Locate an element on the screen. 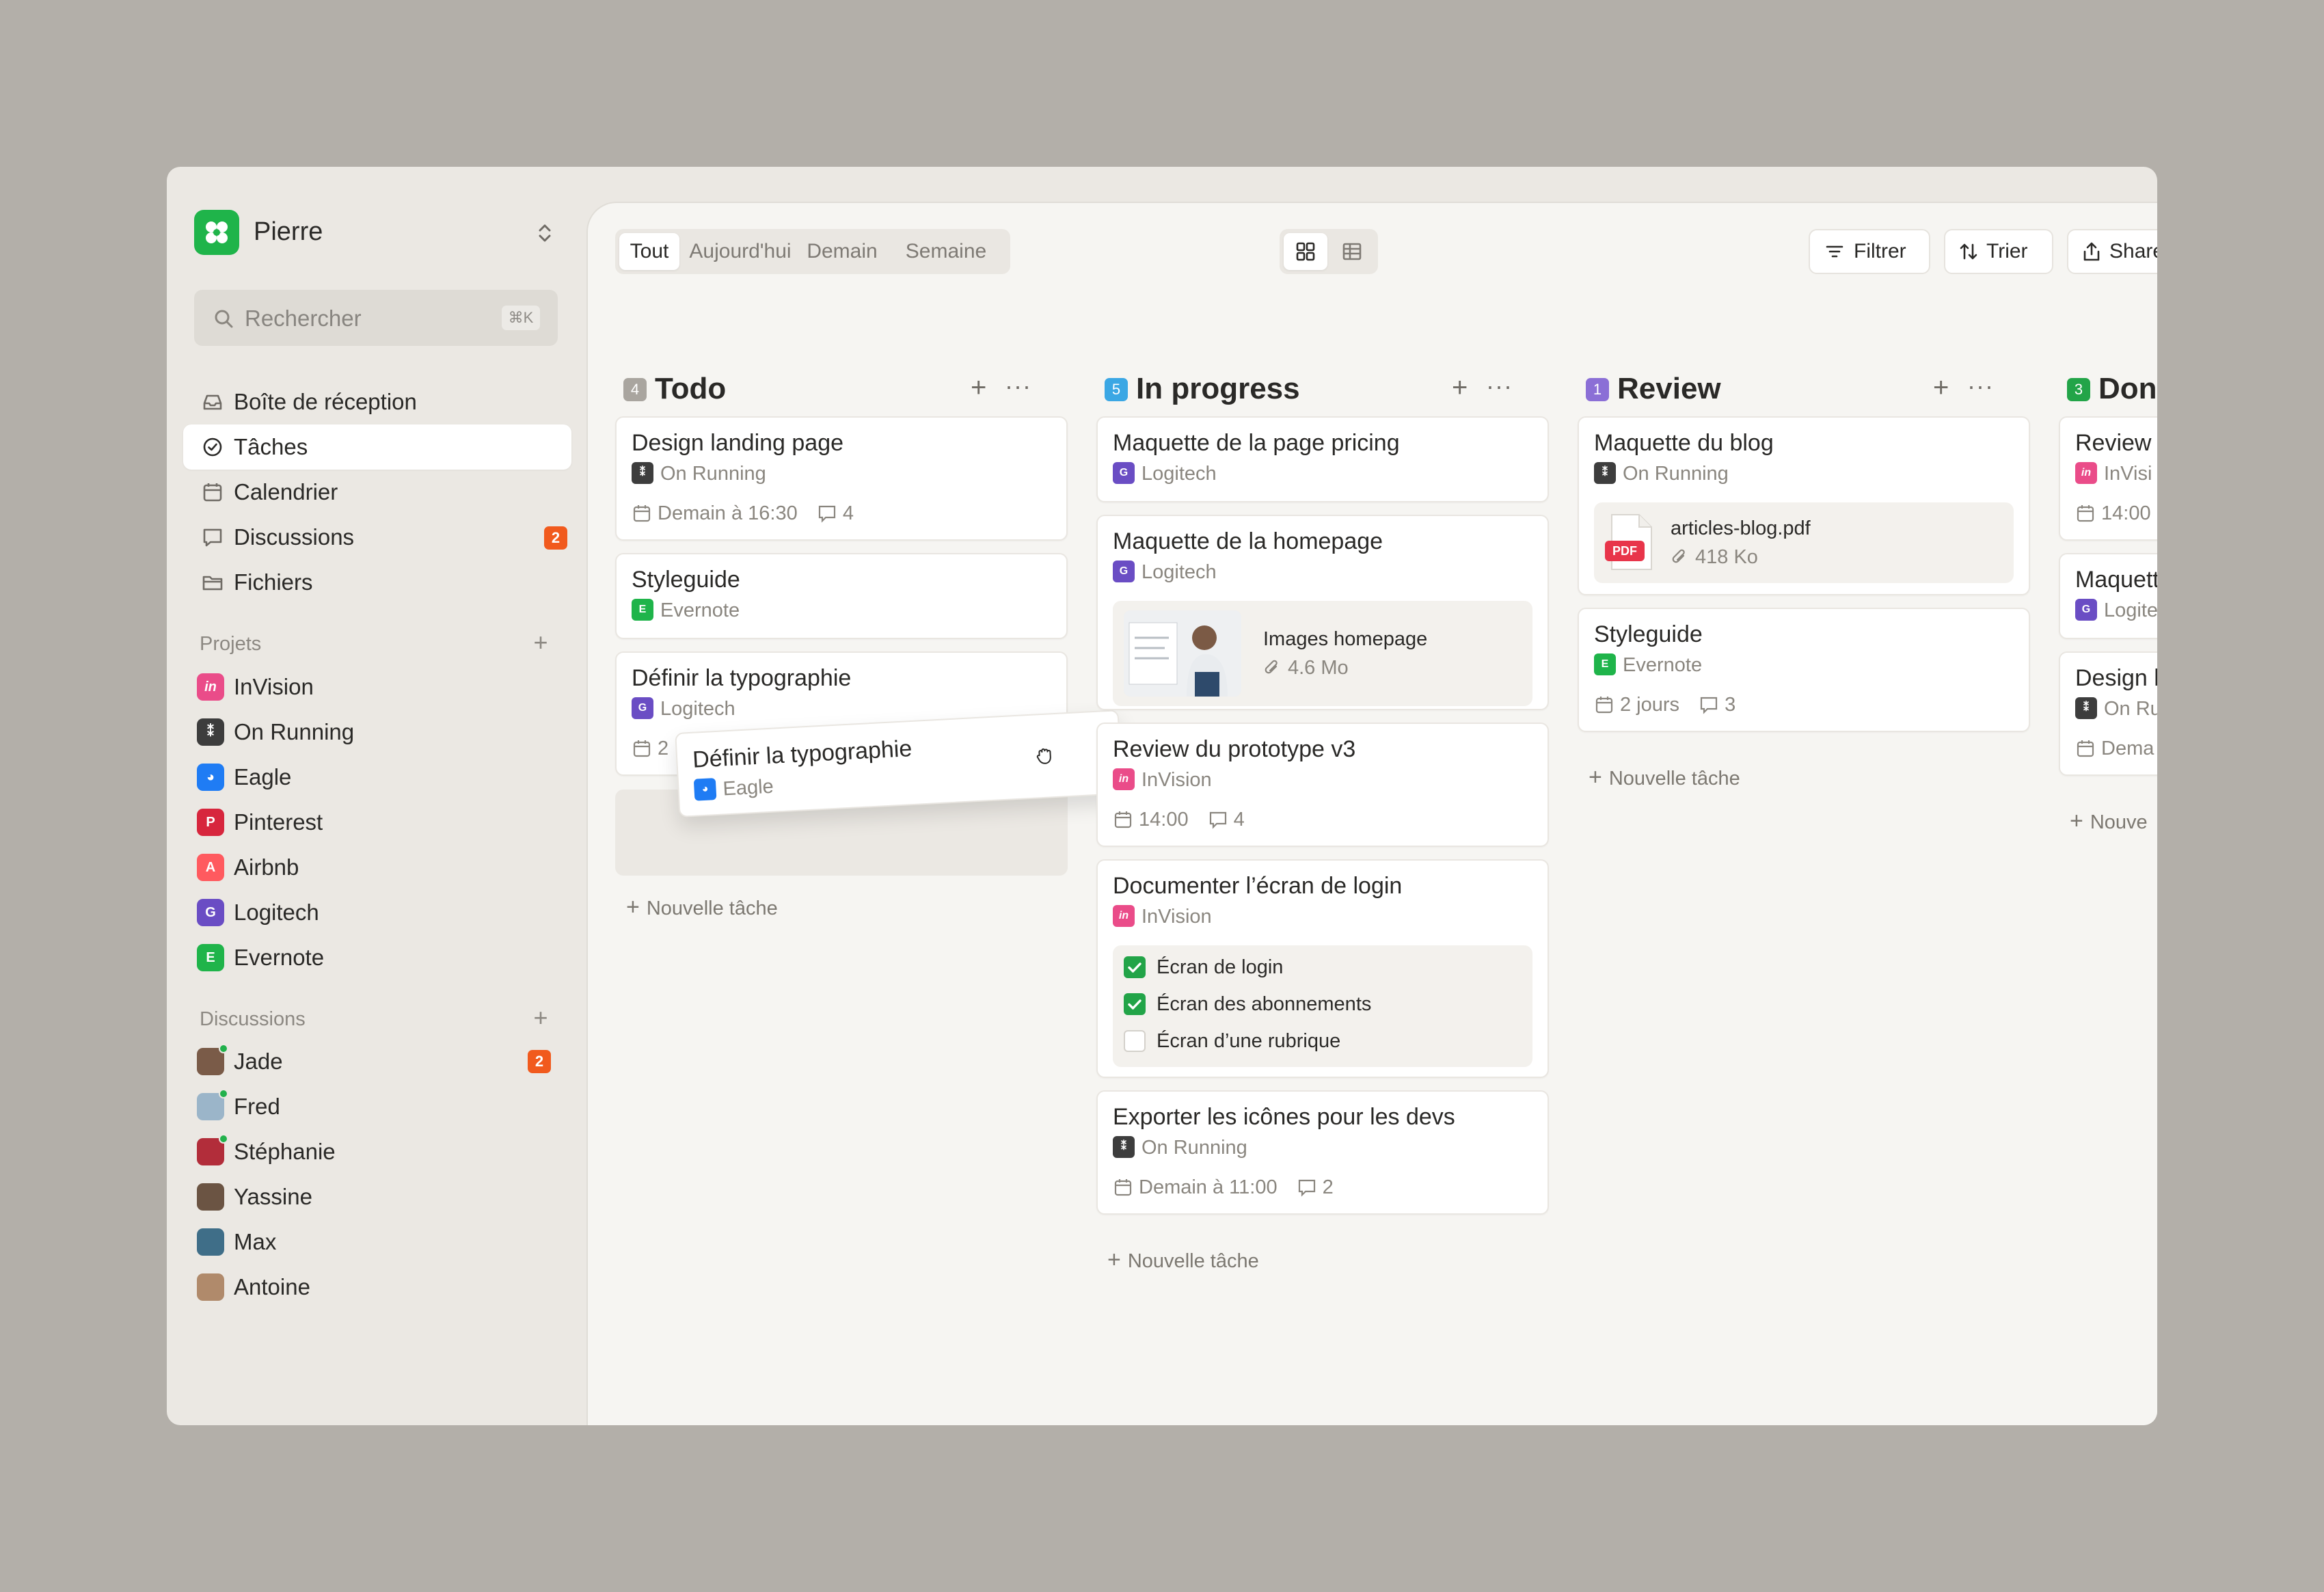 Image resolution: width=2324 pixels, height=1592 pixels. tab-today: Aujourd'hui is located at coordinates (740, 251).